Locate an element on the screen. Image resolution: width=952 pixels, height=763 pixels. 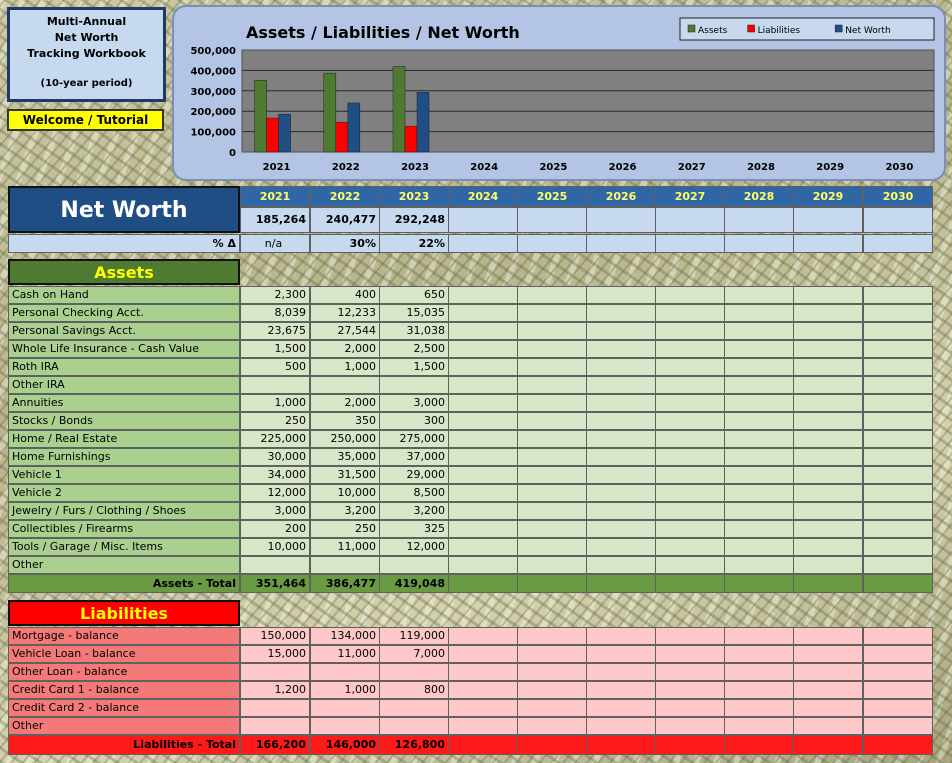
liability-value-cell: 800 is located at coordinates (414, 690).